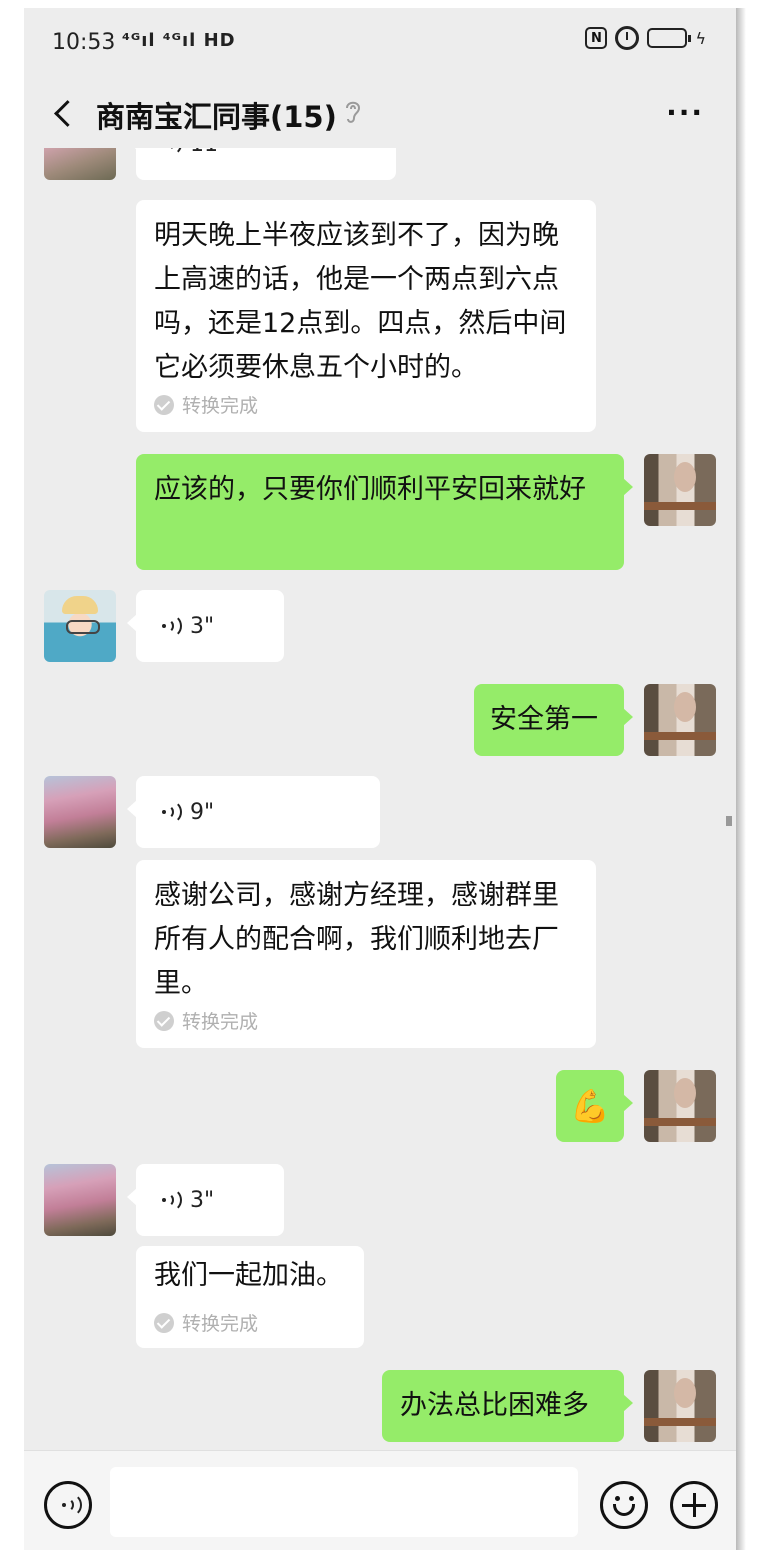 This screenshot has height=1558, width=760. What do you see at coordinates (202, 812) in the screenshot?
I see `voice-duration: 9"` at bounding box center [202, 812].